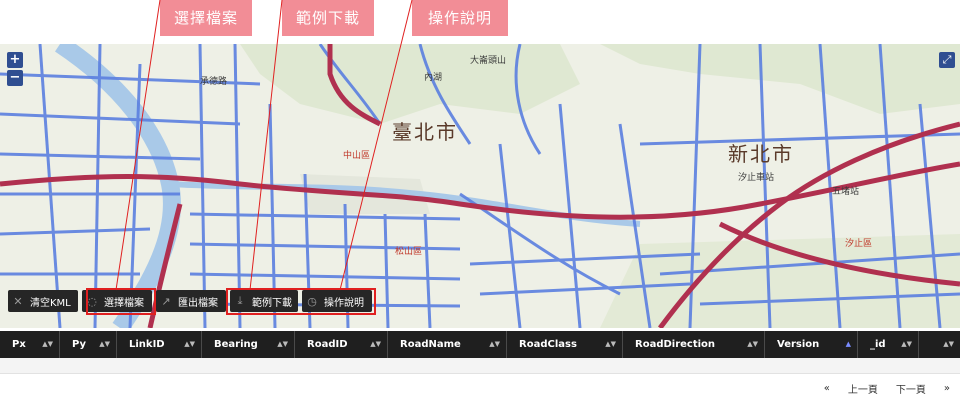  What do you see at coordinates (811, 344) in the screenshot?
I see `column-header-version: Version ▲` at bounding box center [811, 344].